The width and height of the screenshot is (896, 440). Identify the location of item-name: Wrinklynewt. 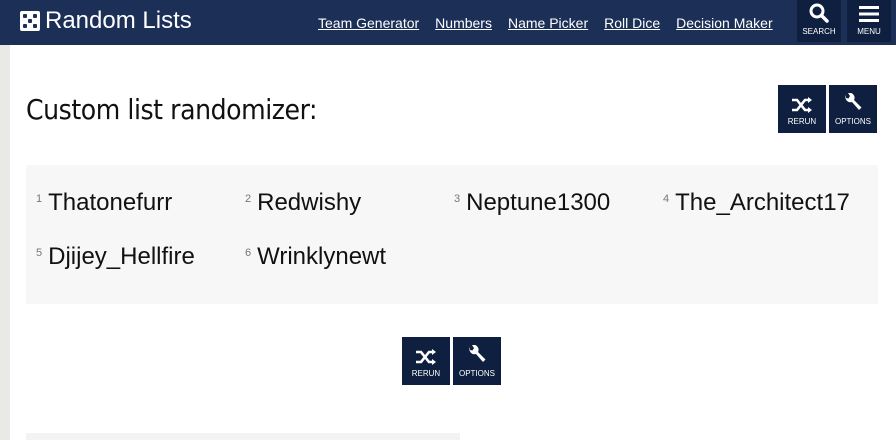
(322, 256).